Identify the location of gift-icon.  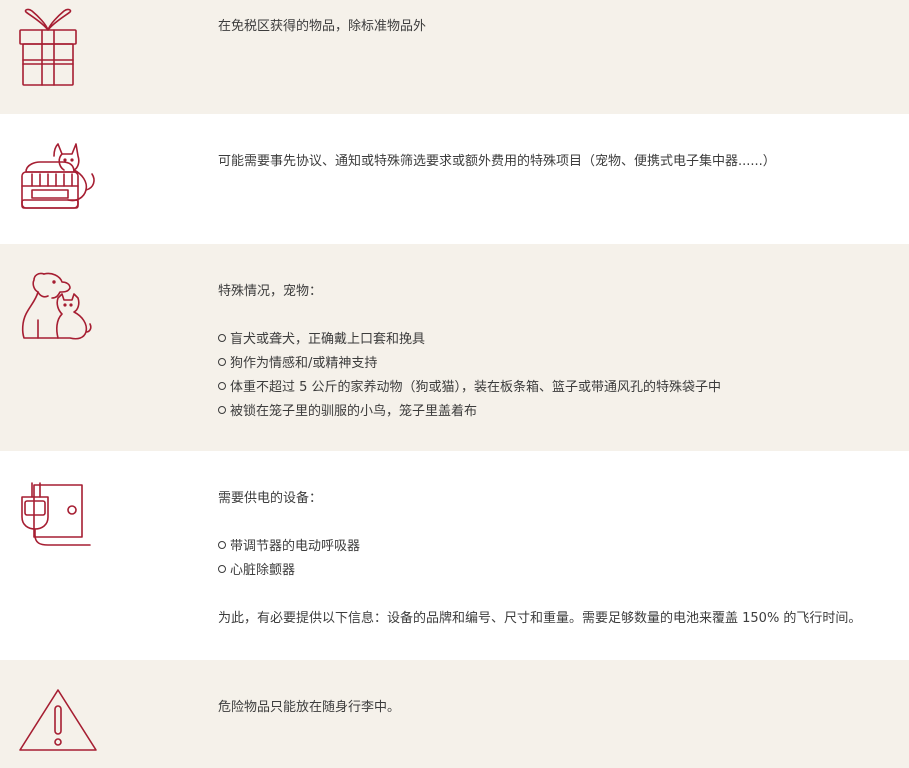
(49, 48).